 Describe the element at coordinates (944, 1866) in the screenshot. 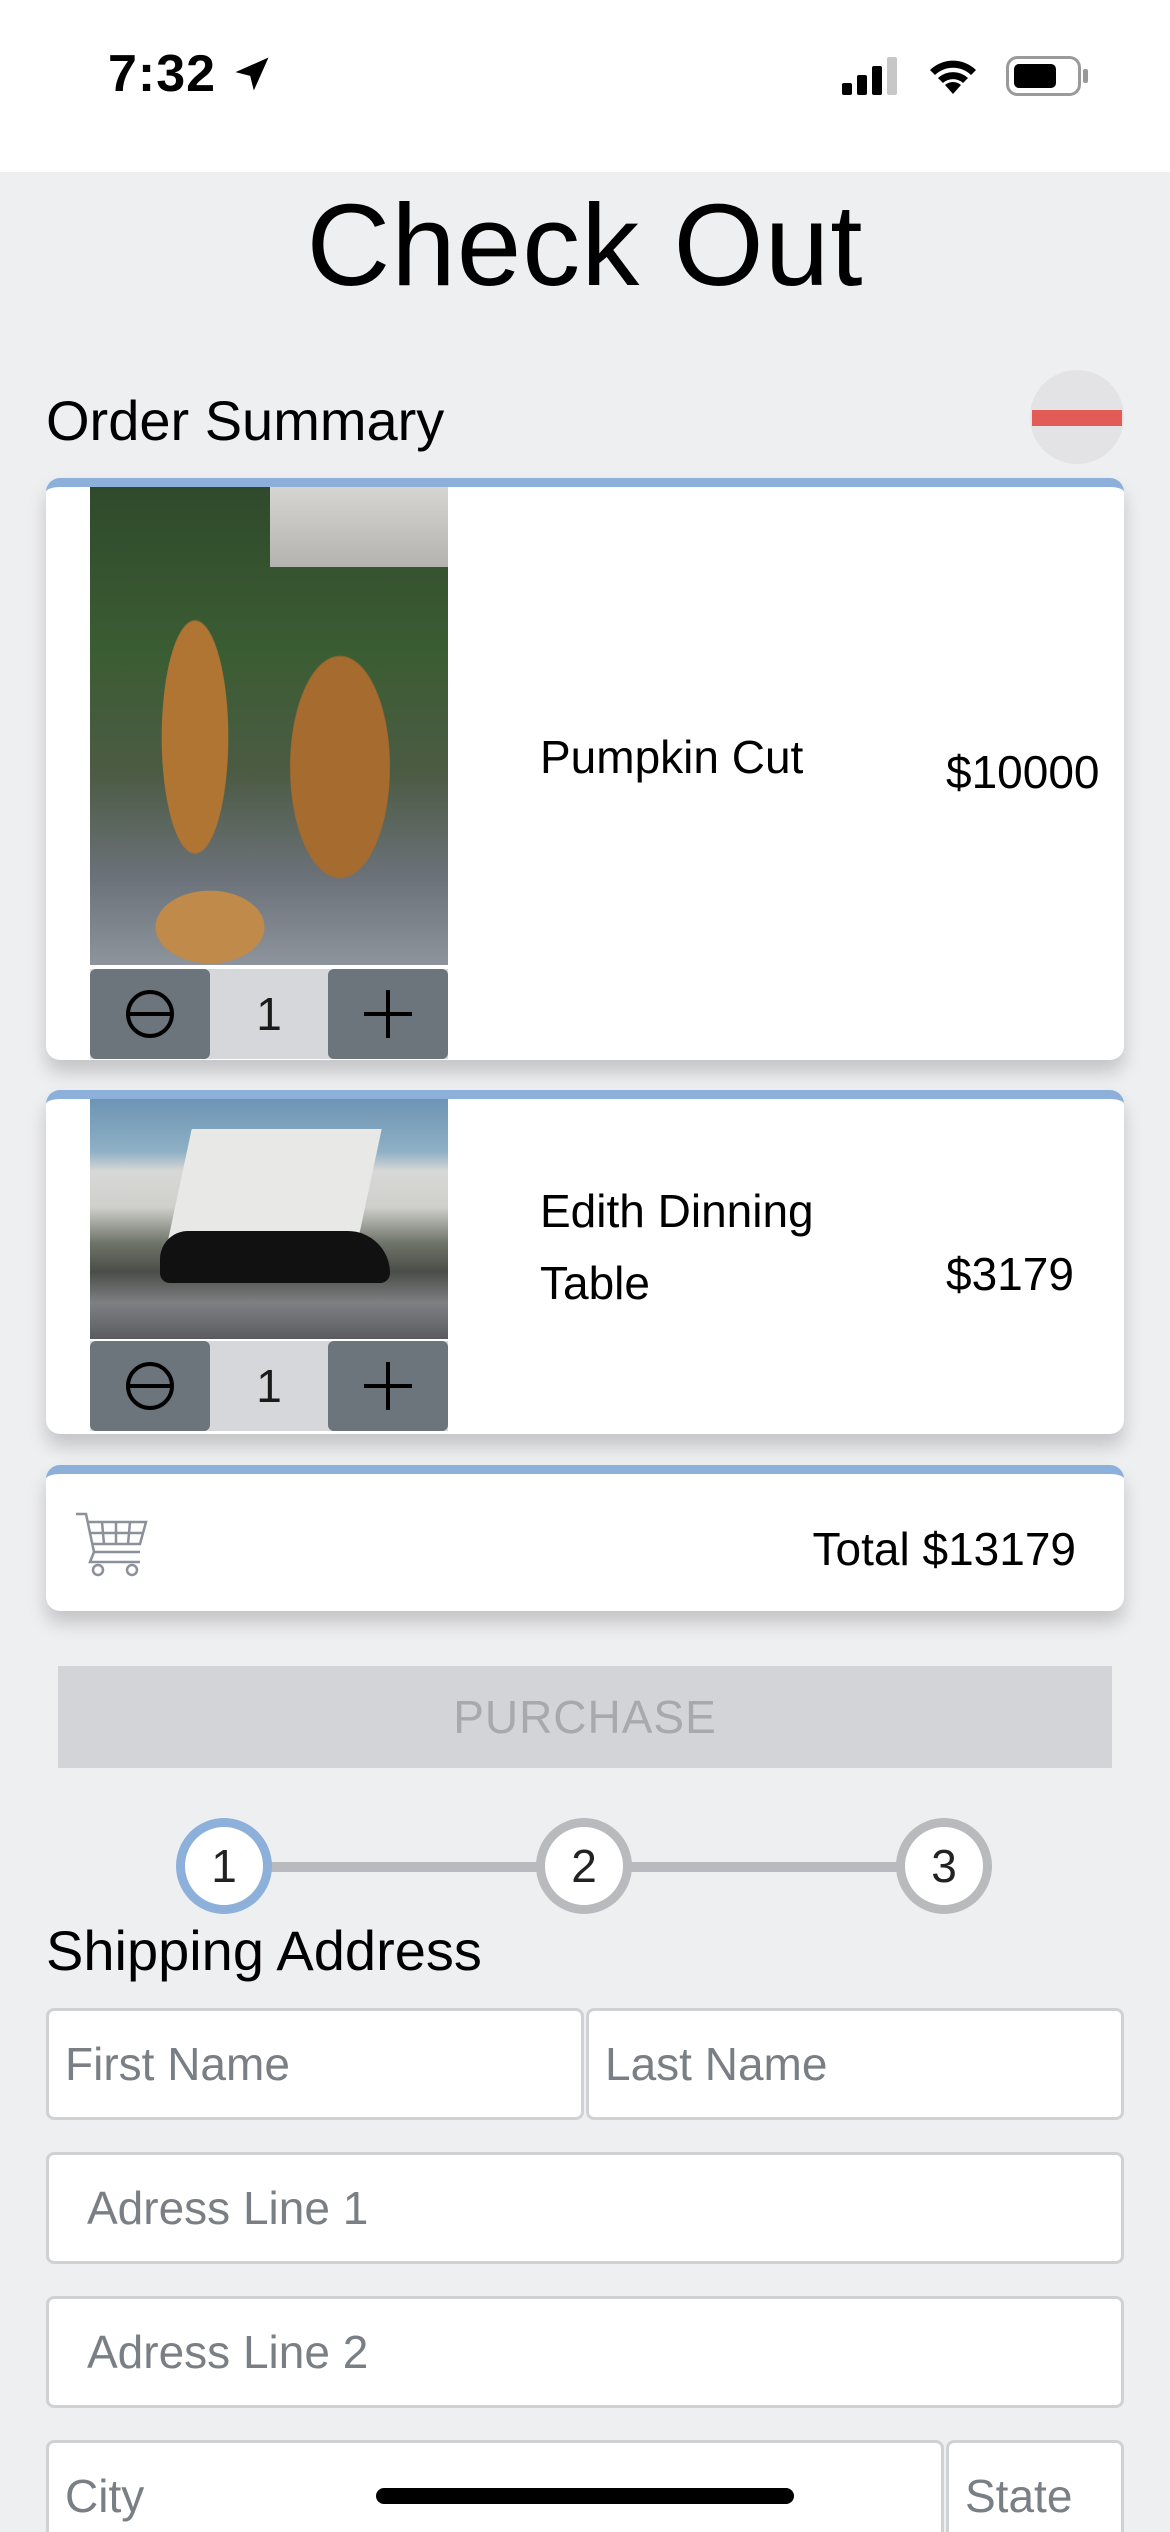

I see `step-3: 3` at that location.